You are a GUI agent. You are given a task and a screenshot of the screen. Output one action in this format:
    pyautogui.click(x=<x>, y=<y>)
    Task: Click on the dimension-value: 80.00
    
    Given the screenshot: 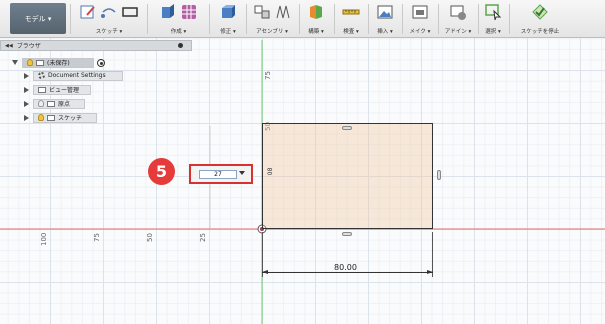 What is the action you would take?
    pyautogui.click(x=345, y=267)
    